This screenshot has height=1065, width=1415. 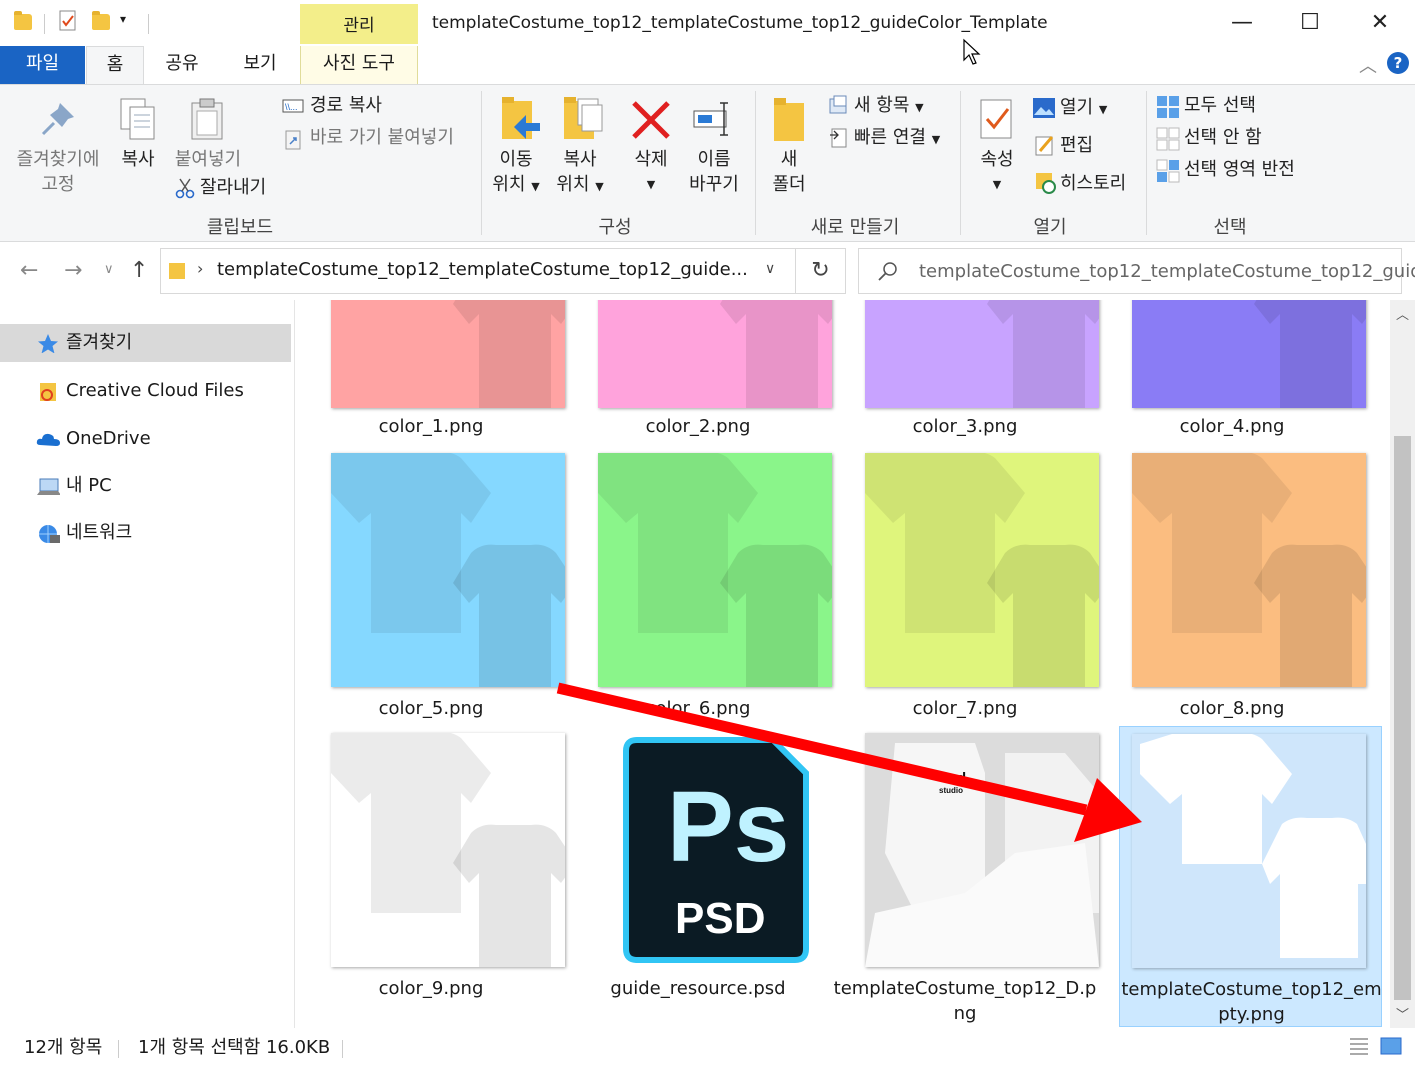 I want to click on context-tab-manage: 관리, so click(x=359, y=24).